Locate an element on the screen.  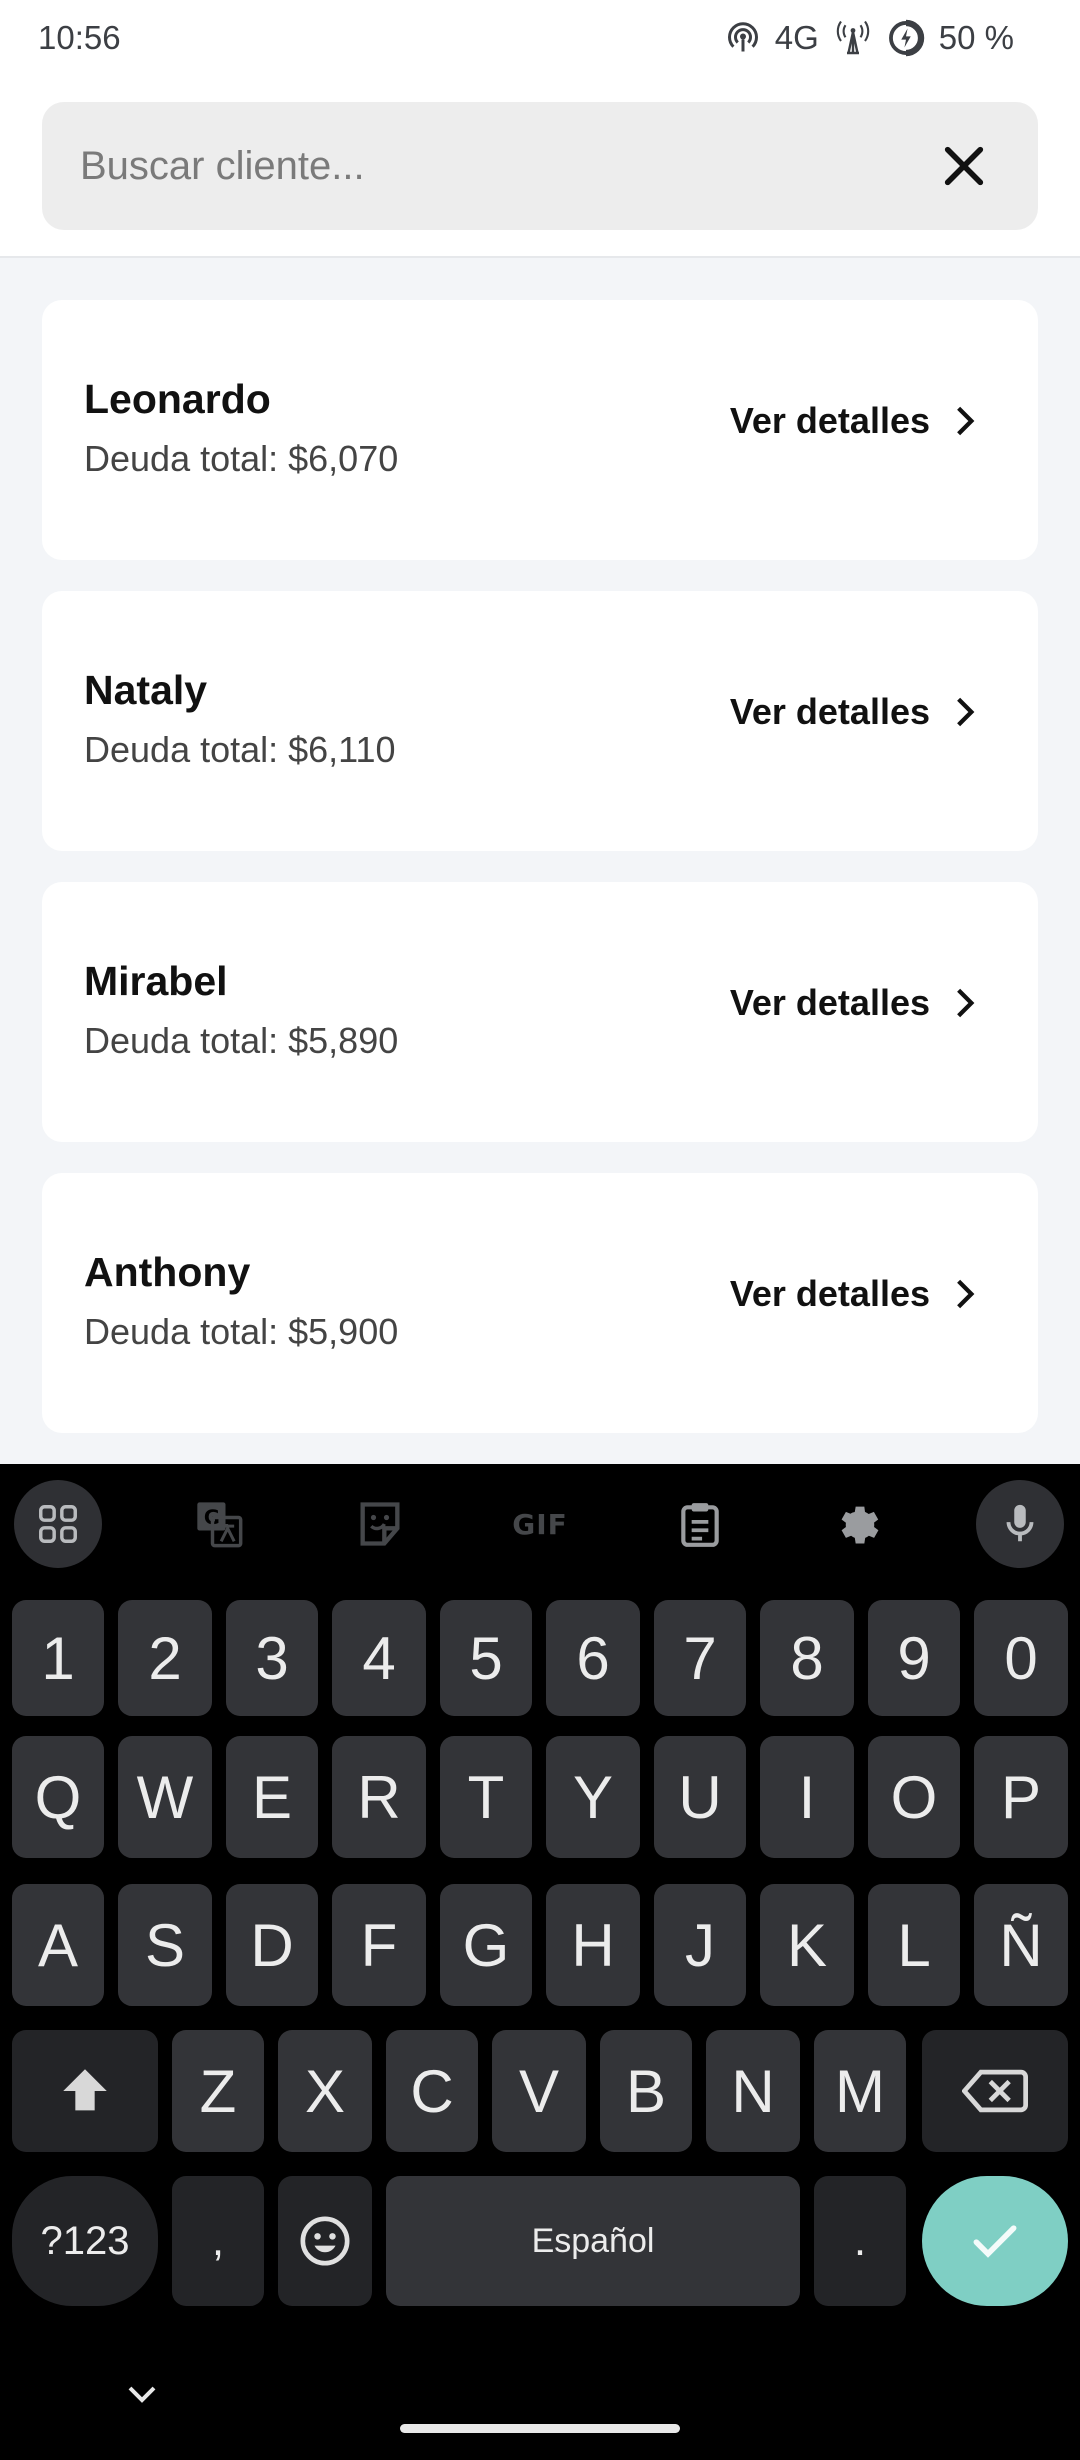
space-key: Español is located at coordinates (593, 2241).